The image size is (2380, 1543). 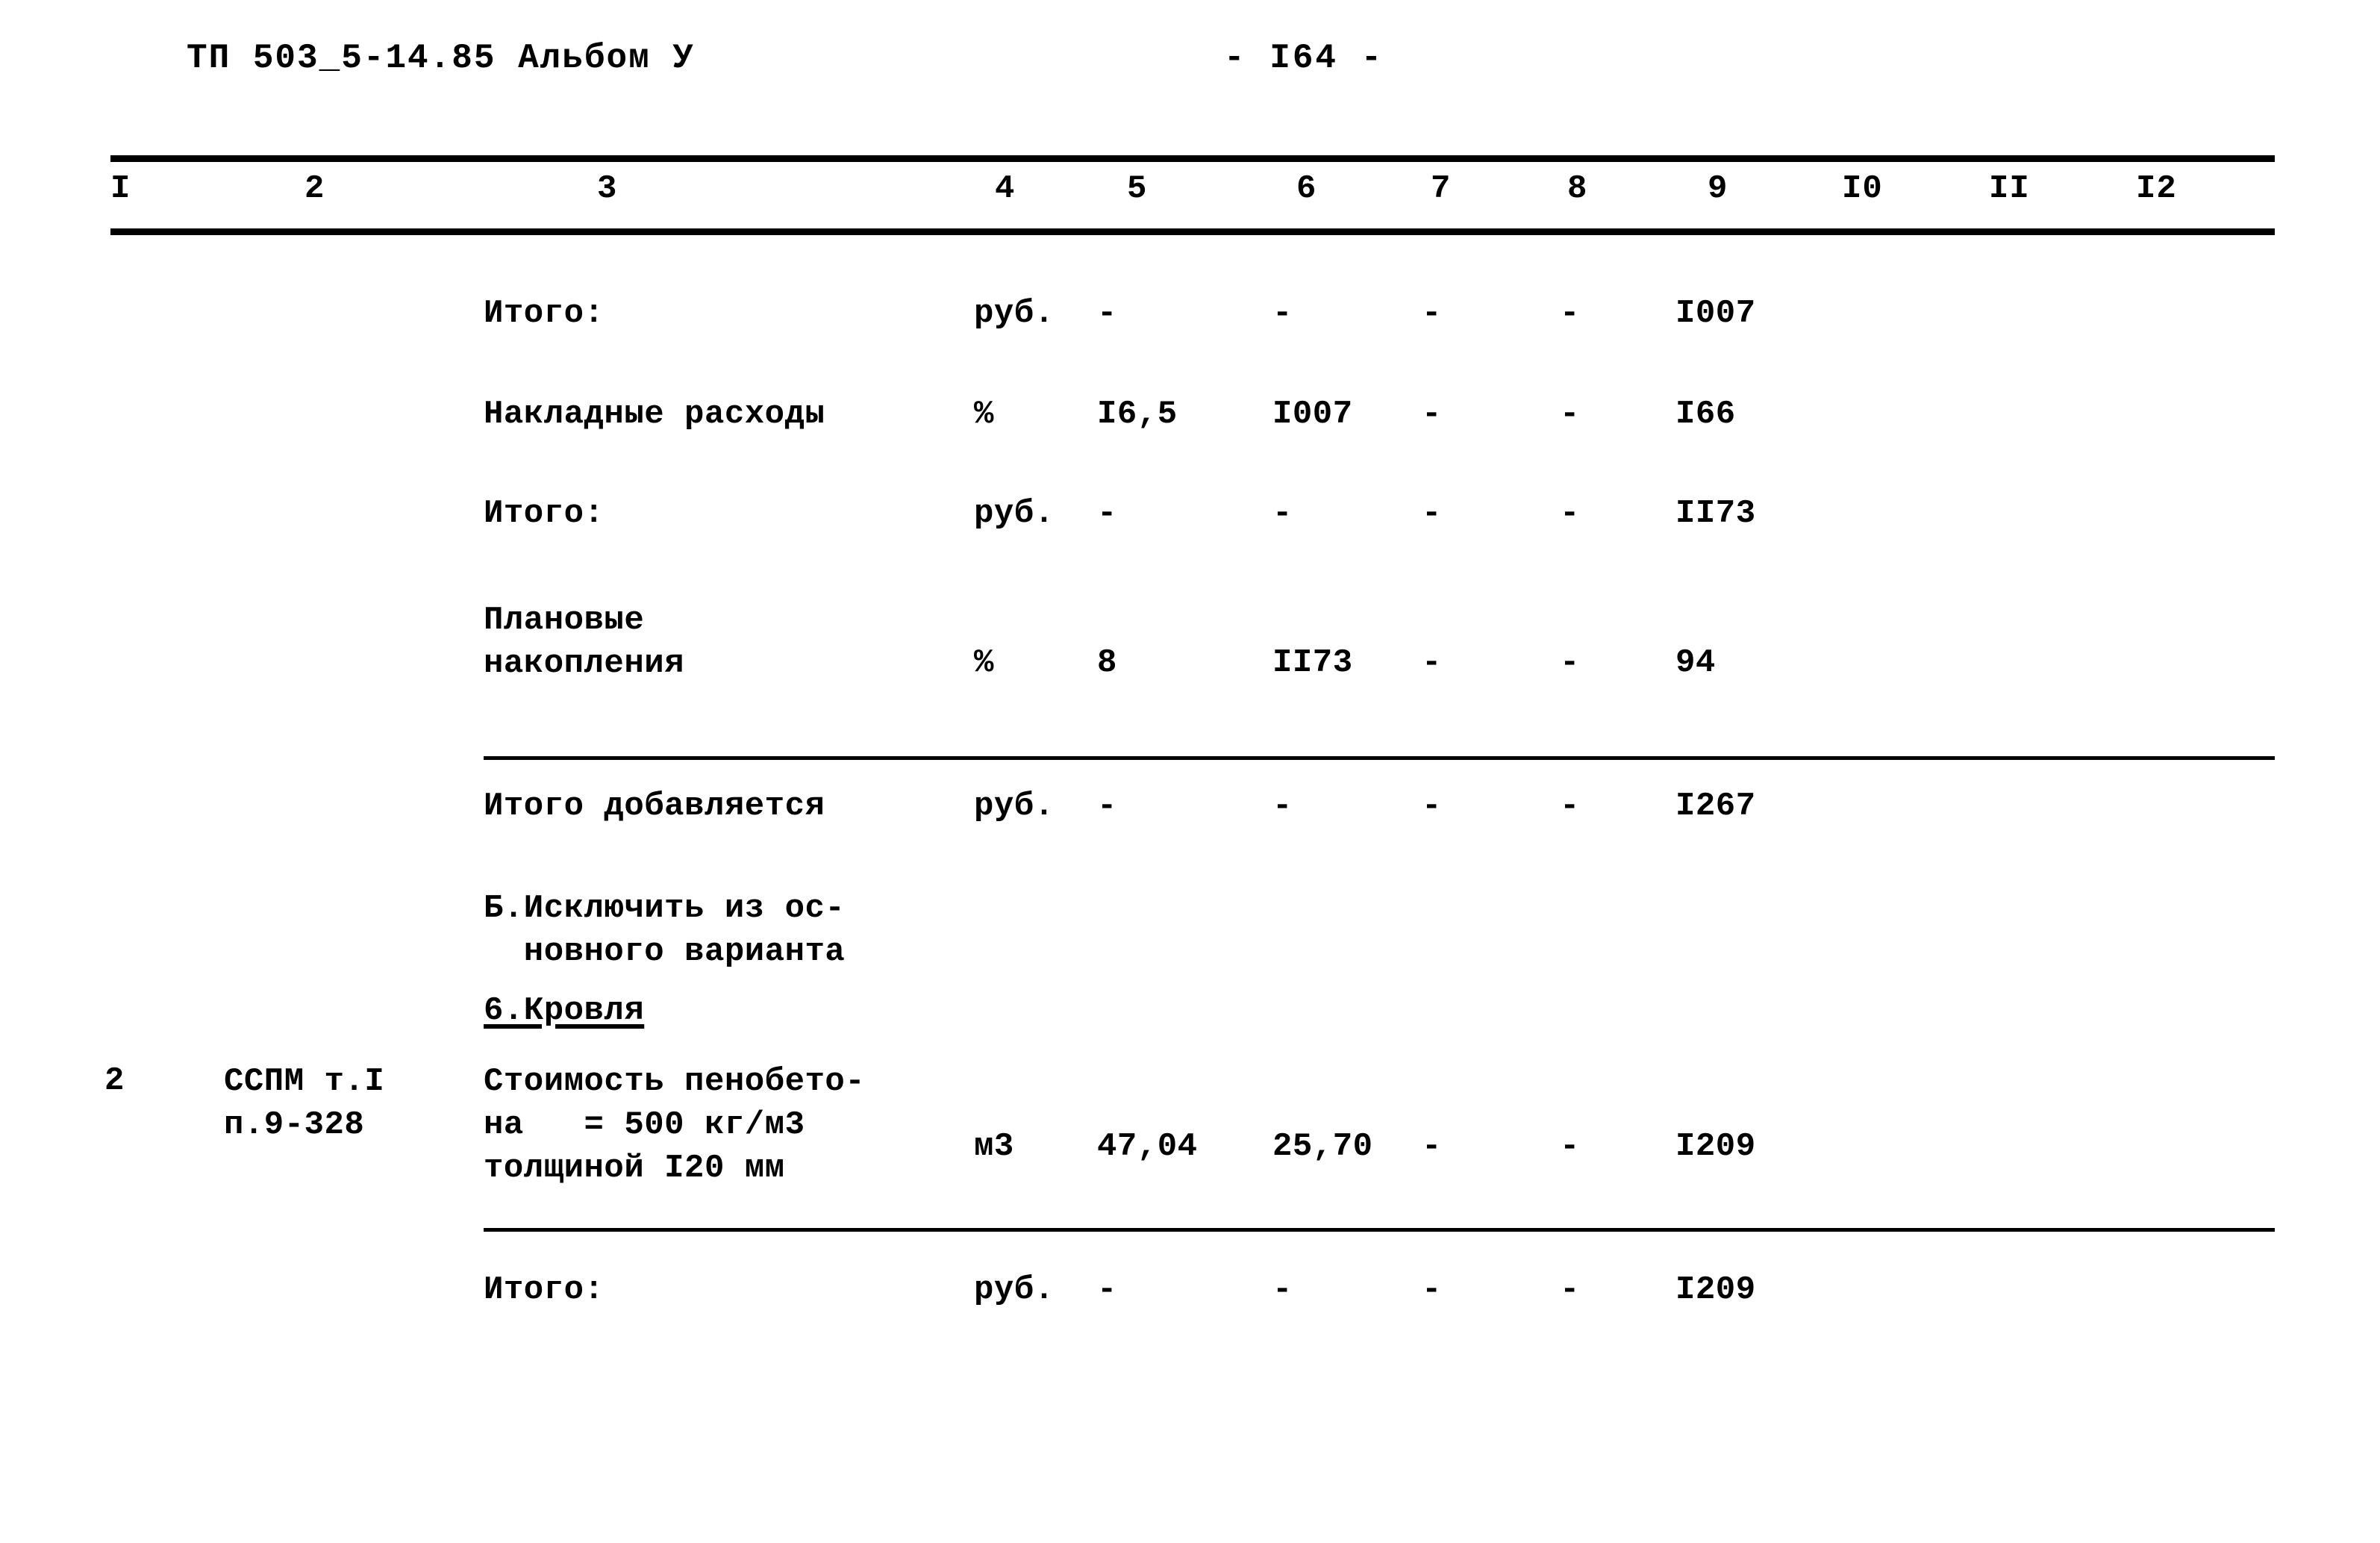 I want to click on value-cell-5: 8, so click(x=1107, y=663).